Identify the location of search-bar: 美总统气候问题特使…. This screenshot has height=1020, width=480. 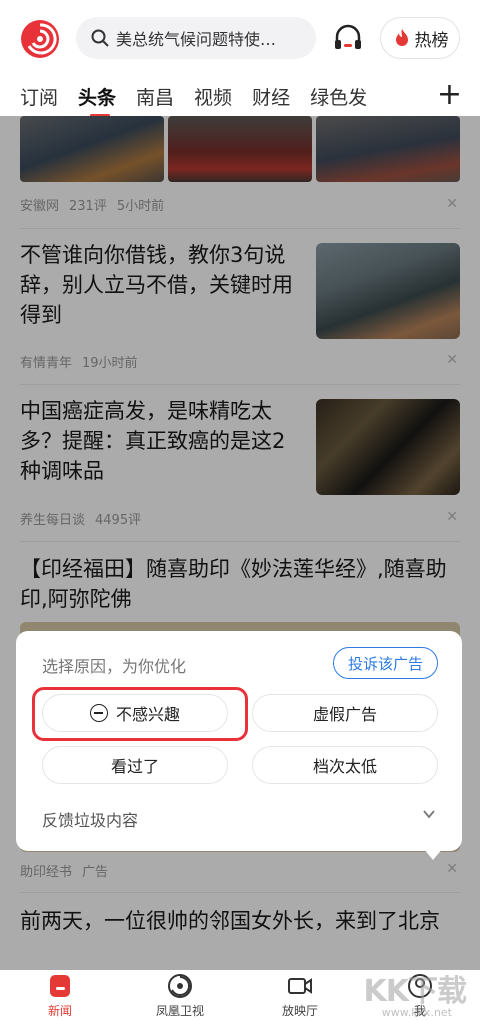
(196, 38).